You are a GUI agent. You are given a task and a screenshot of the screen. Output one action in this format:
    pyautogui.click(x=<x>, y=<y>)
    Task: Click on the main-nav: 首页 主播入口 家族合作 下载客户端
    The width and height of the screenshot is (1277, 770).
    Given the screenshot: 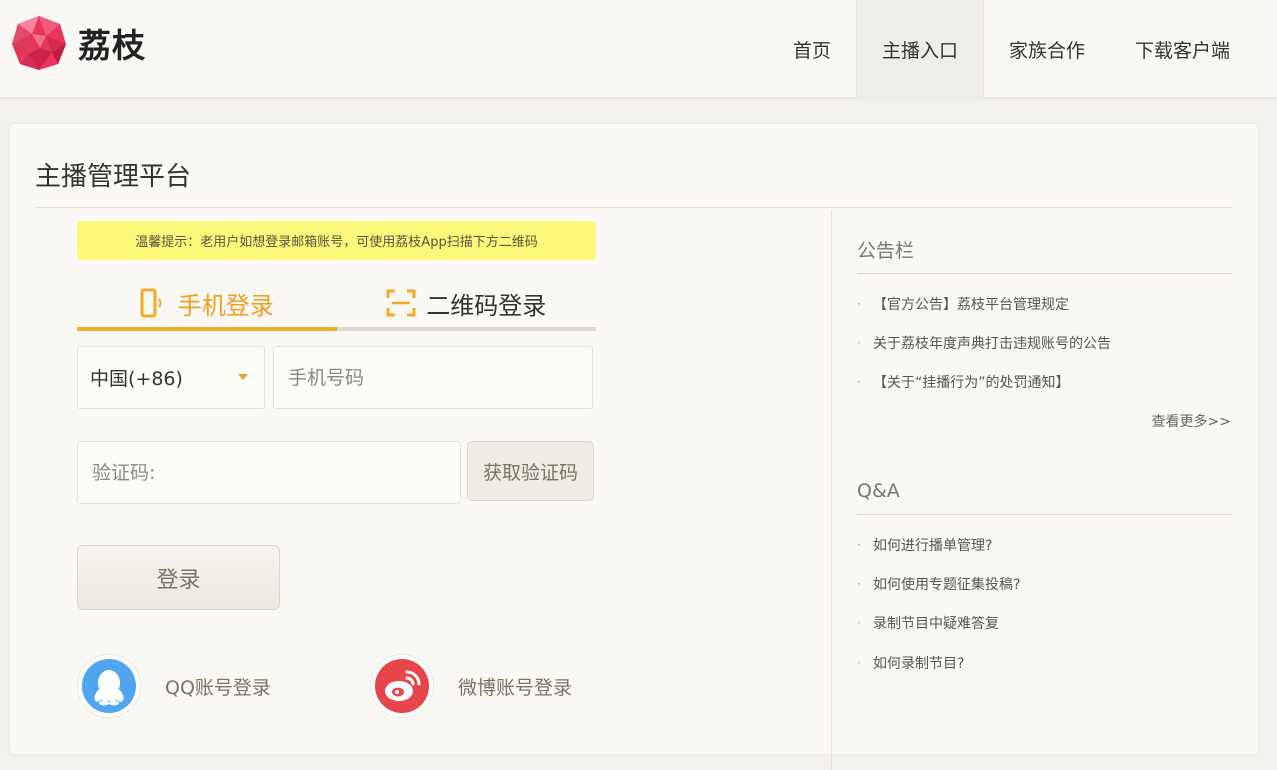 What is the action you would take?
    pyautogui.click(x=1011, y=49)
    